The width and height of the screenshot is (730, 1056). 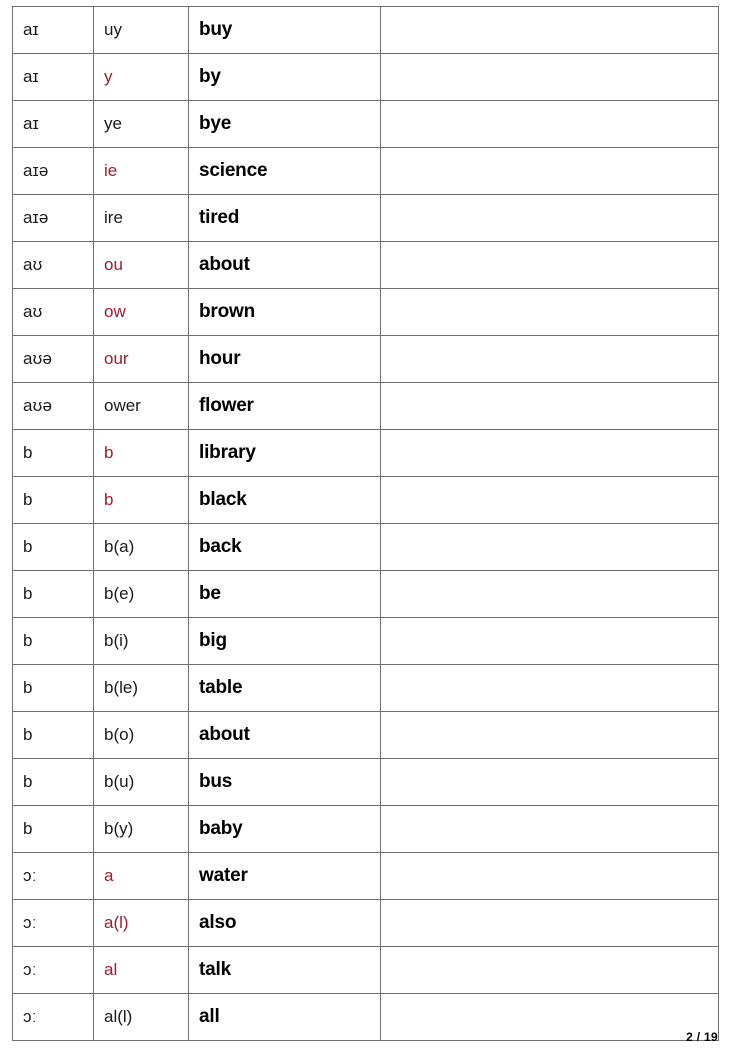 I want to click on cell-spelling-pattern: ire, so click(x=141, y=218).